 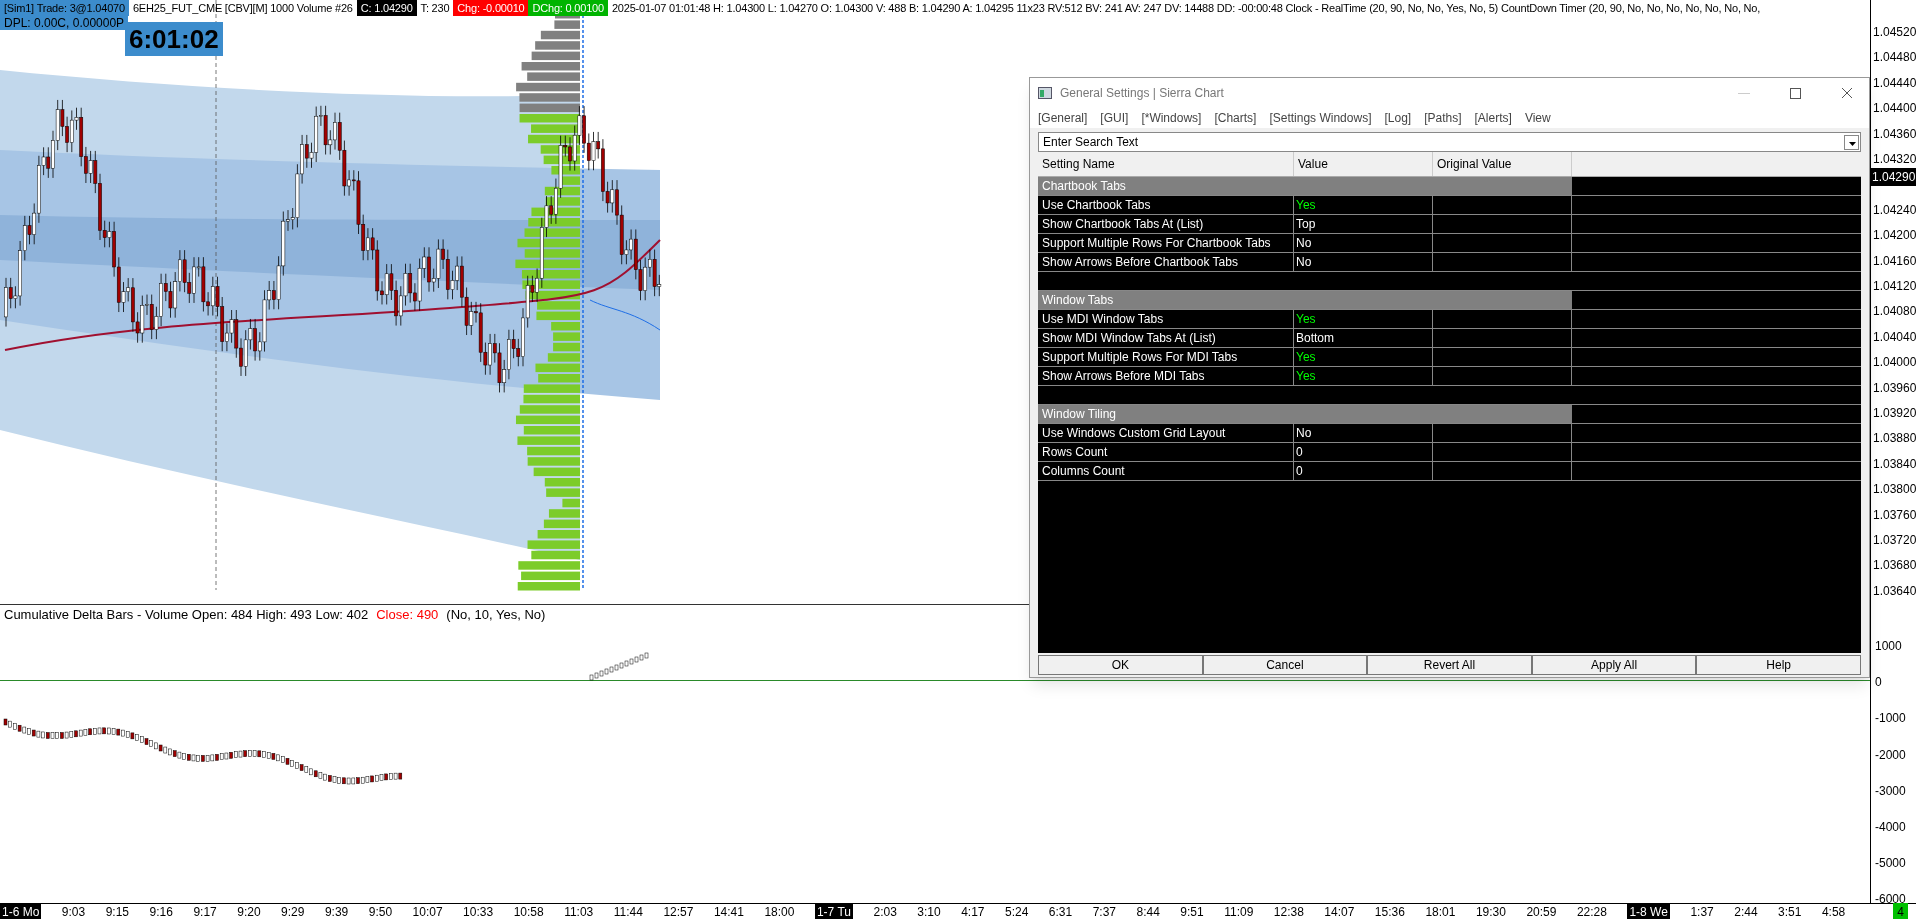 I want to click on column-header: Value, so click(x=1363, y=164).